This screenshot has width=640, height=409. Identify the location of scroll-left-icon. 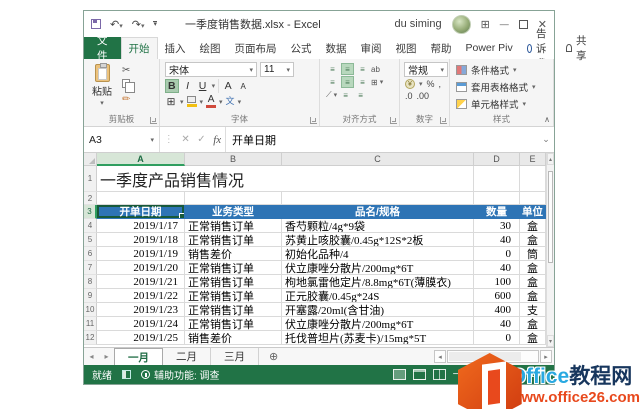
(440, 356).